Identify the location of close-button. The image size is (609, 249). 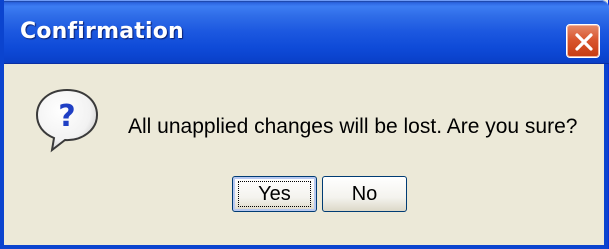
(583, 41).